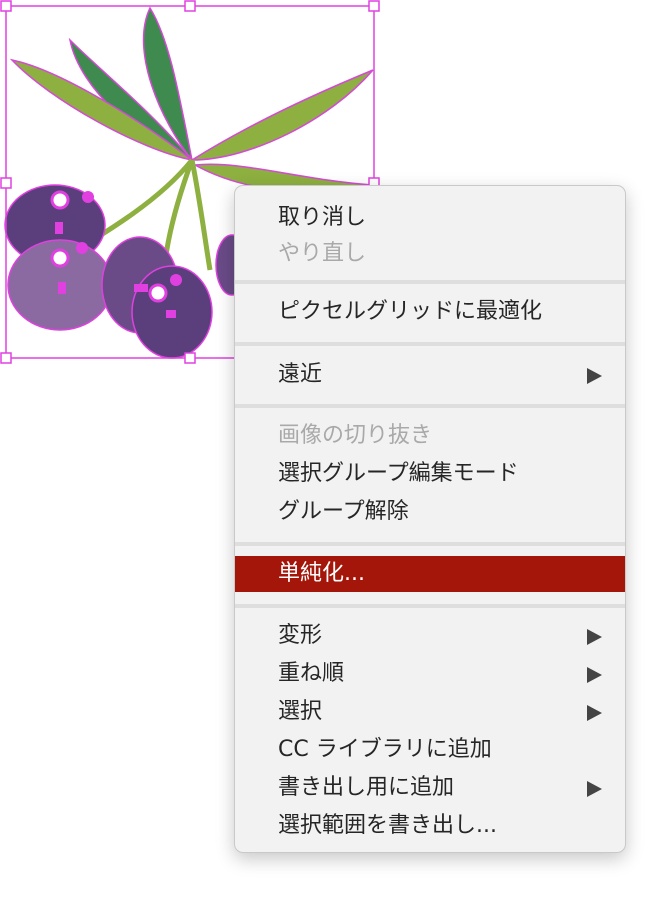 The width and height of the screenshot is (663, 900). Describe the element at coordinates (430, 512) in the screenshot. I see `menu-item-ungroup: グループ解除` at that location.